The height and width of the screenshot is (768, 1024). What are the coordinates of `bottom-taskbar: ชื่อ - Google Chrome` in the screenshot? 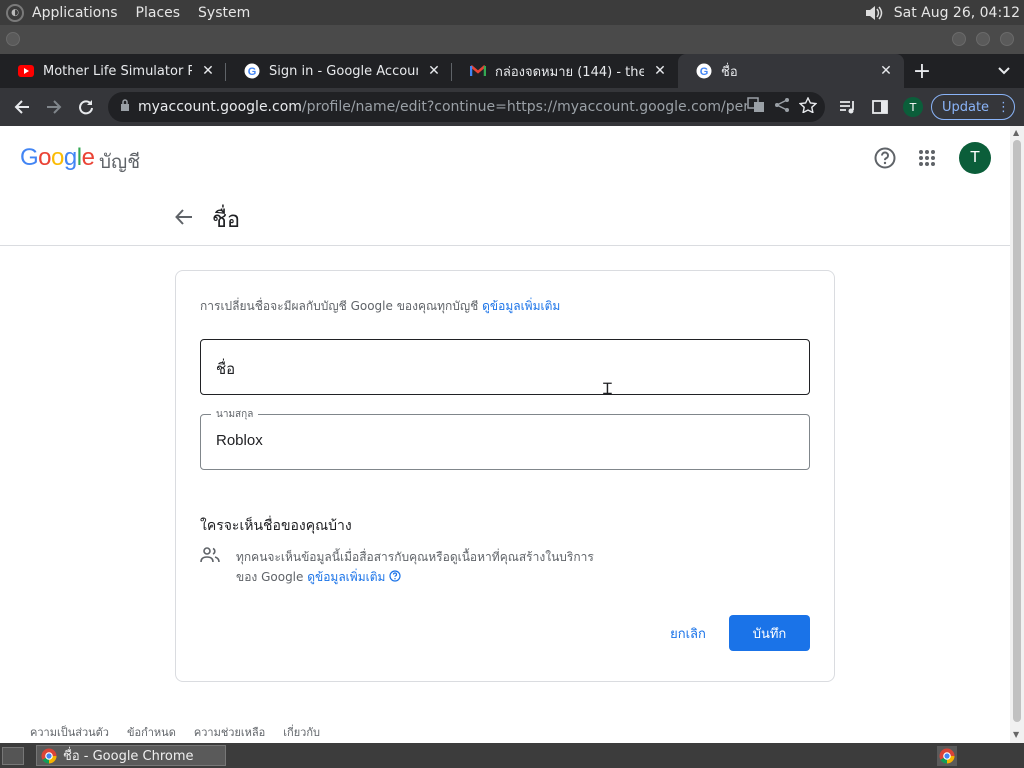 It's located at (512, 755).